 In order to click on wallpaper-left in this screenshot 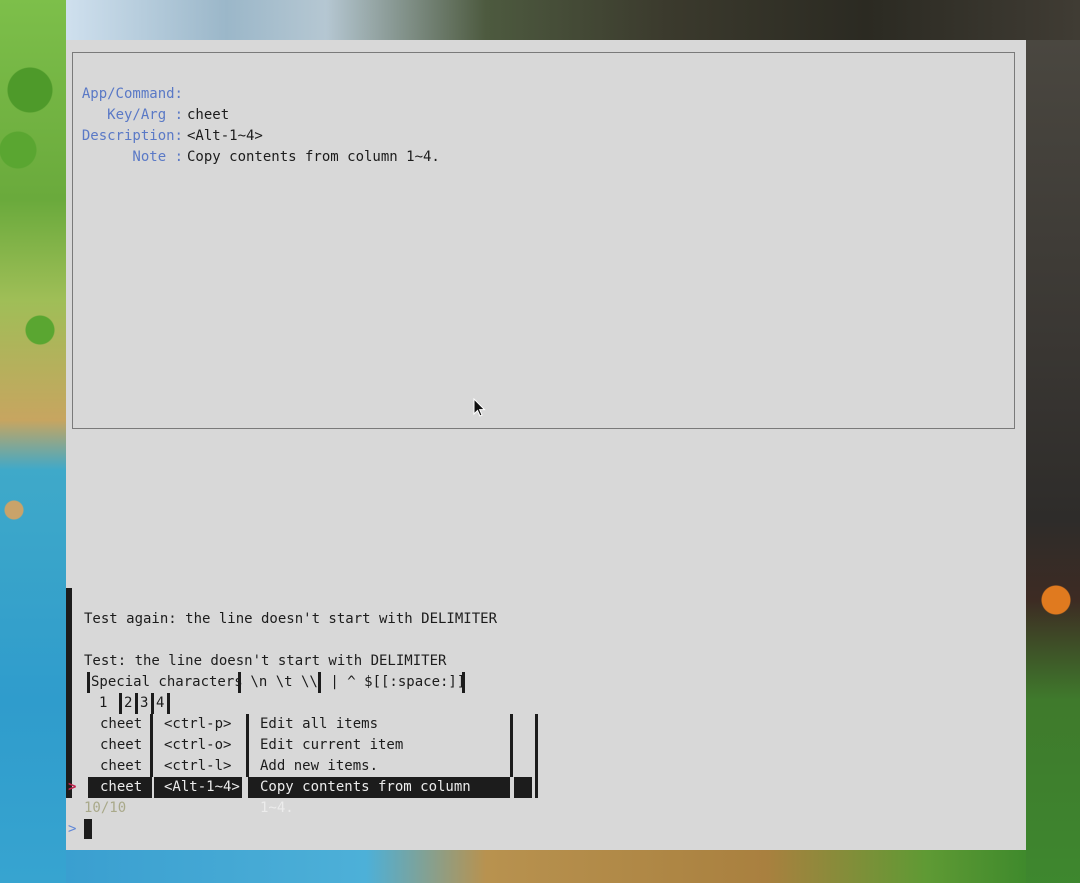, I will do `click(33, 441)`.